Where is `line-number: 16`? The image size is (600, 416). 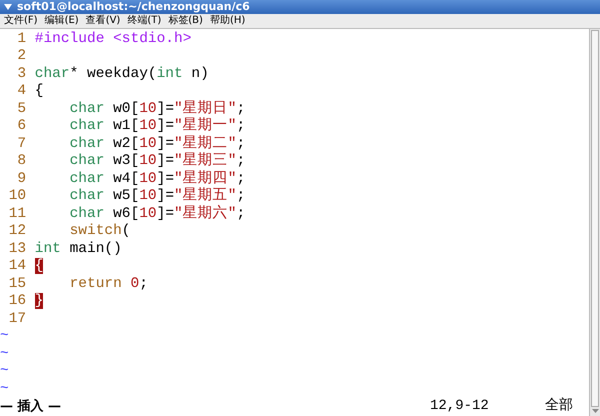 line-number: 16 is located at coordinates (17, 301).